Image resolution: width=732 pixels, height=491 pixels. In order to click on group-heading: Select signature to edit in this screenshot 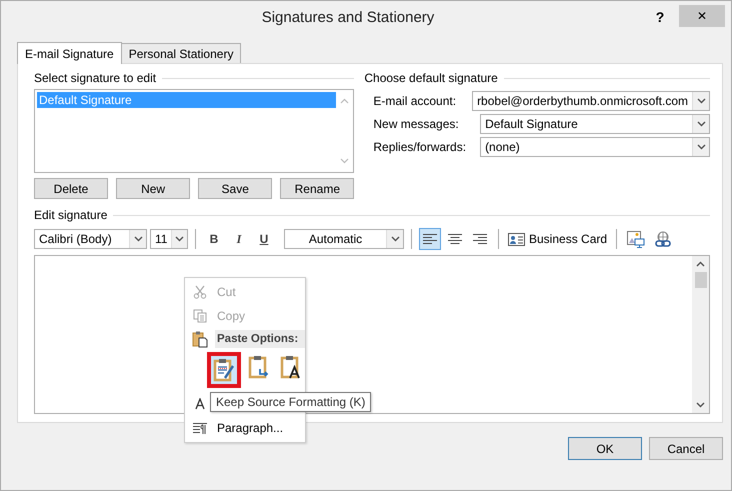, I will do `click(95, 78)`.